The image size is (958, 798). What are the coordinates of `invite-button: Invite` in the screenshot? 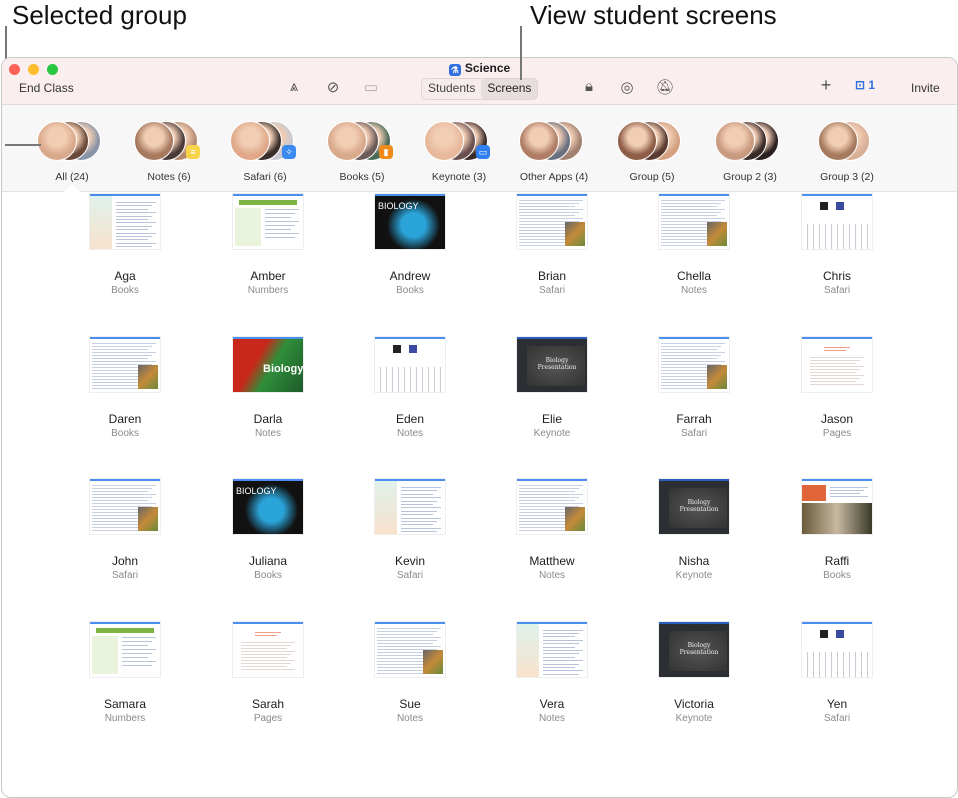 It's located at (925, 88).